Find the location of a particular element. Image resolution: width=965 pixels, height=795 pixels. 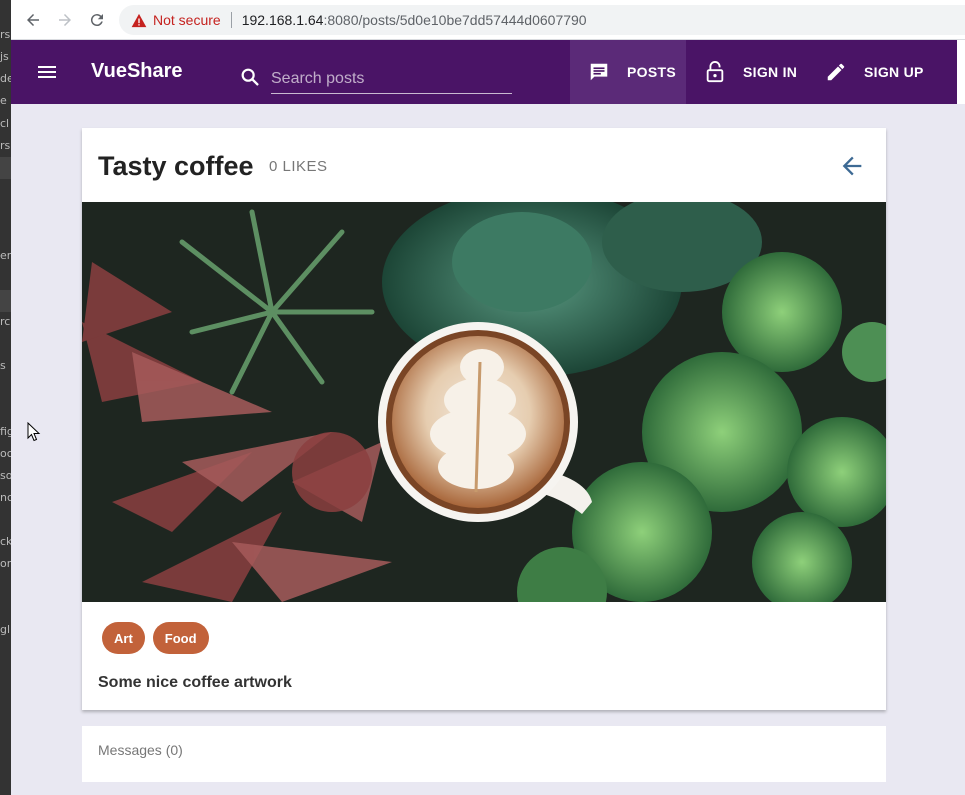

category-chip: Art is located at coordinates (123, 638).